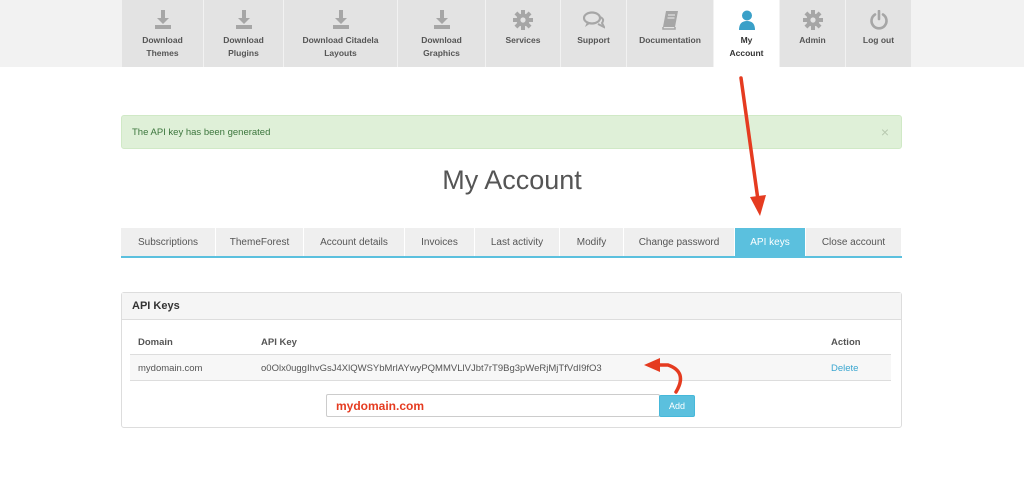 The image size is (1024, 503). I want to click on tab-close-account: Close account, so click(854, 242).